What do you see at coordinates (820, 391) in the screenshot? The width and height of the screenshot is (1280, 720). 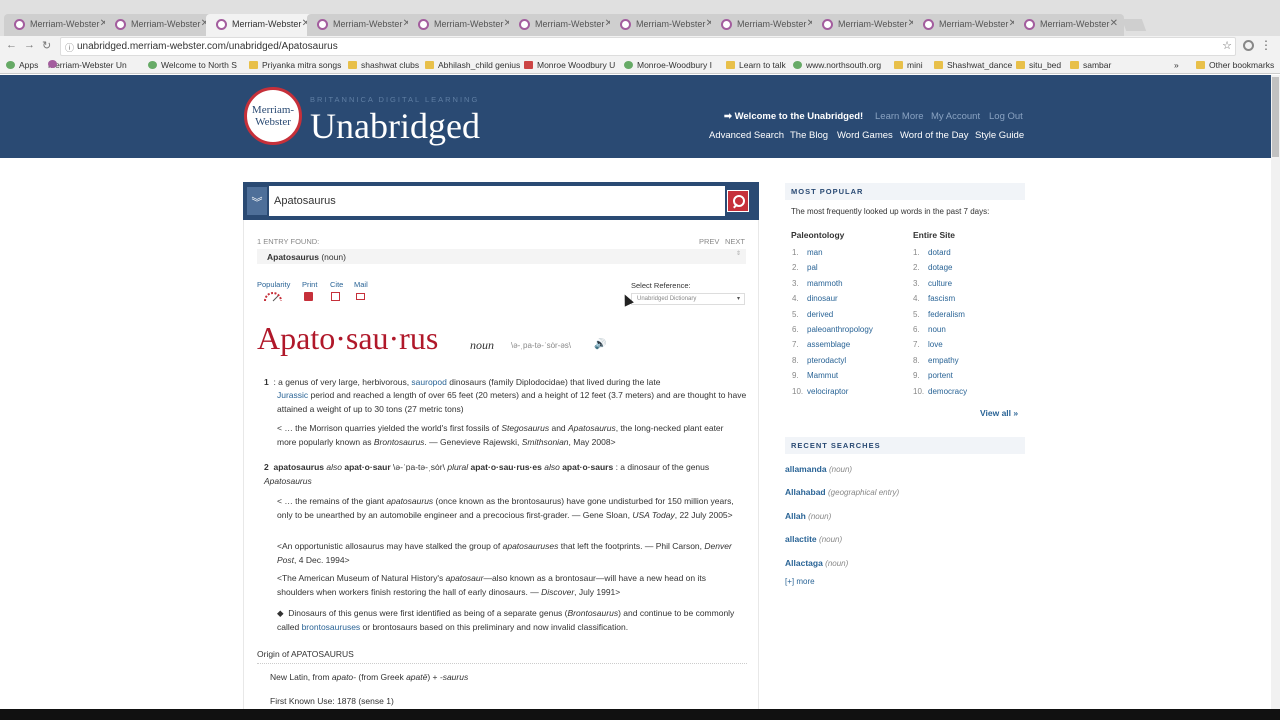 I see `popular-word-item: 10. velociraptor` at bounding box center [820, 391].